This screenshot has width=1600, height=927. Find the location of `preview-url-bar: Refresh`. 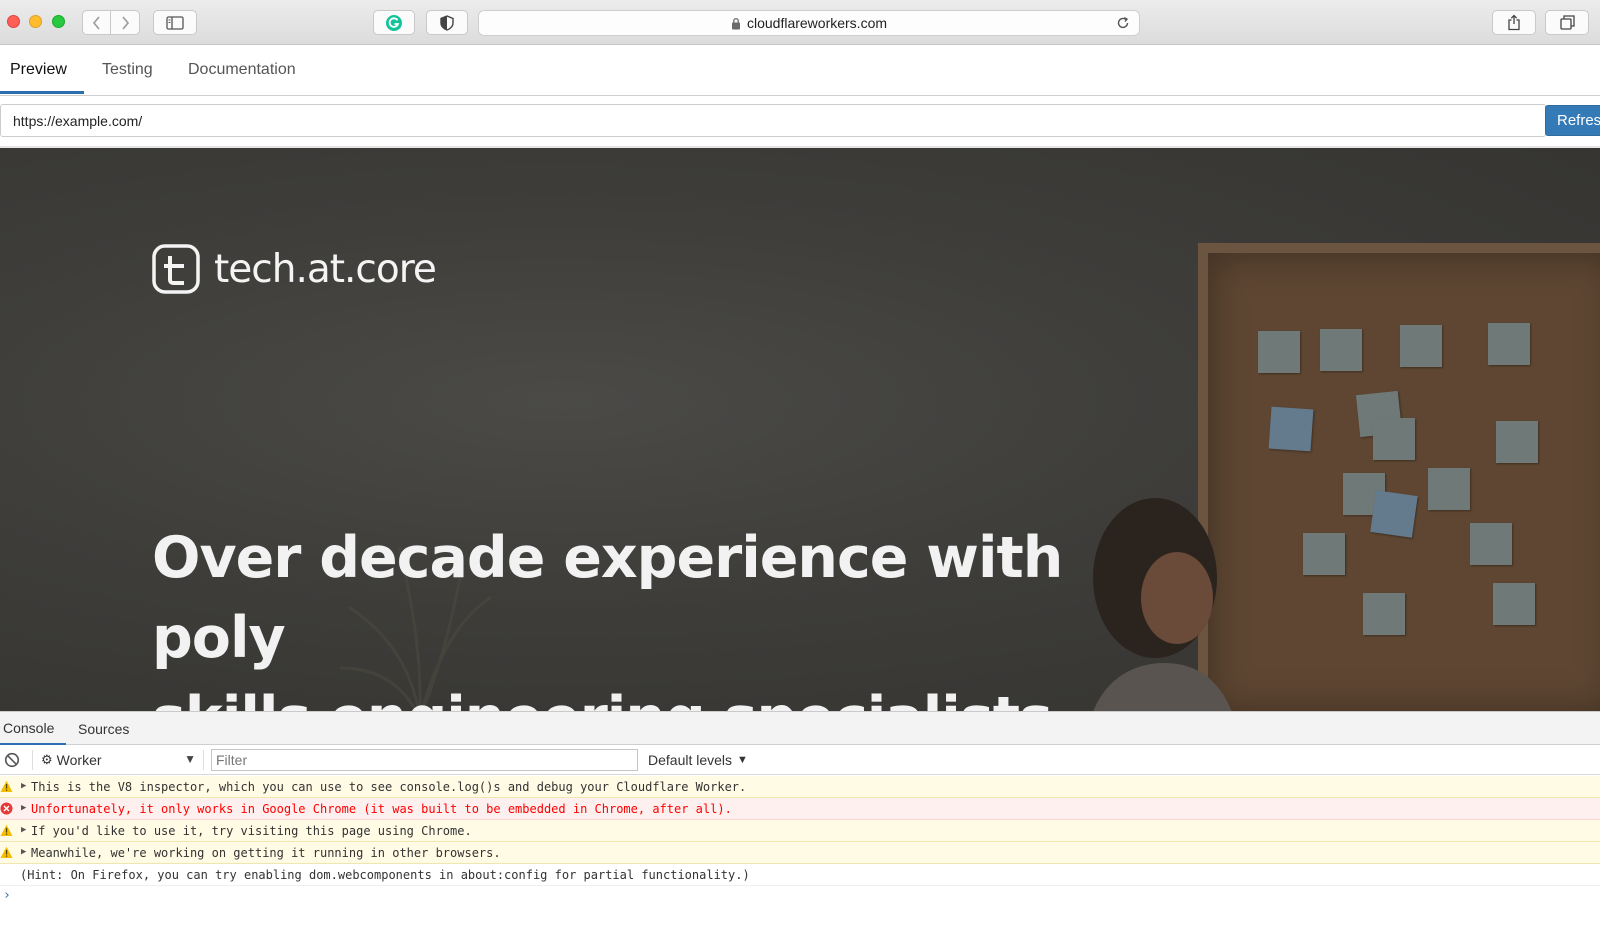

preview-url-bar: Refresh is located at coordinates (800, 120).